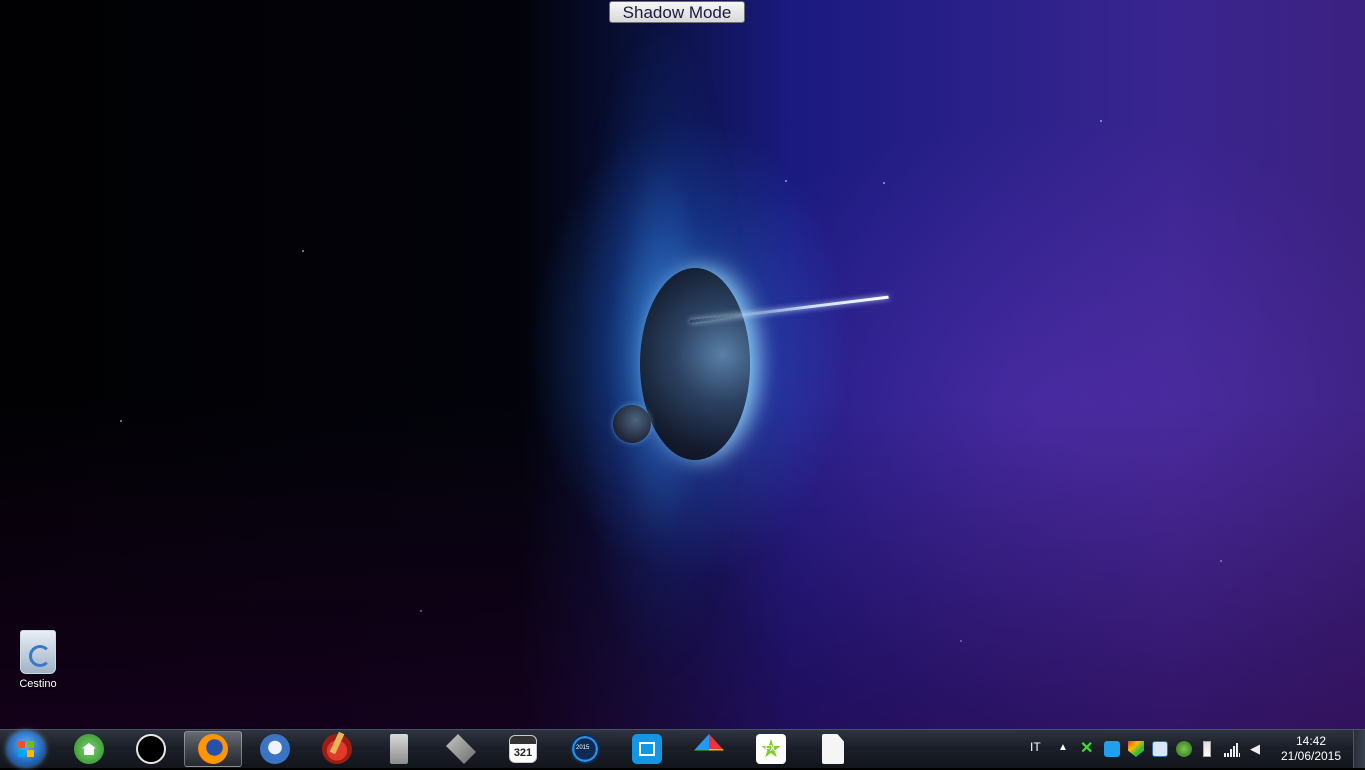 This screenshot has height=770, width=1365. I want to click on taskbar-ccleaner, so click(337, 749).